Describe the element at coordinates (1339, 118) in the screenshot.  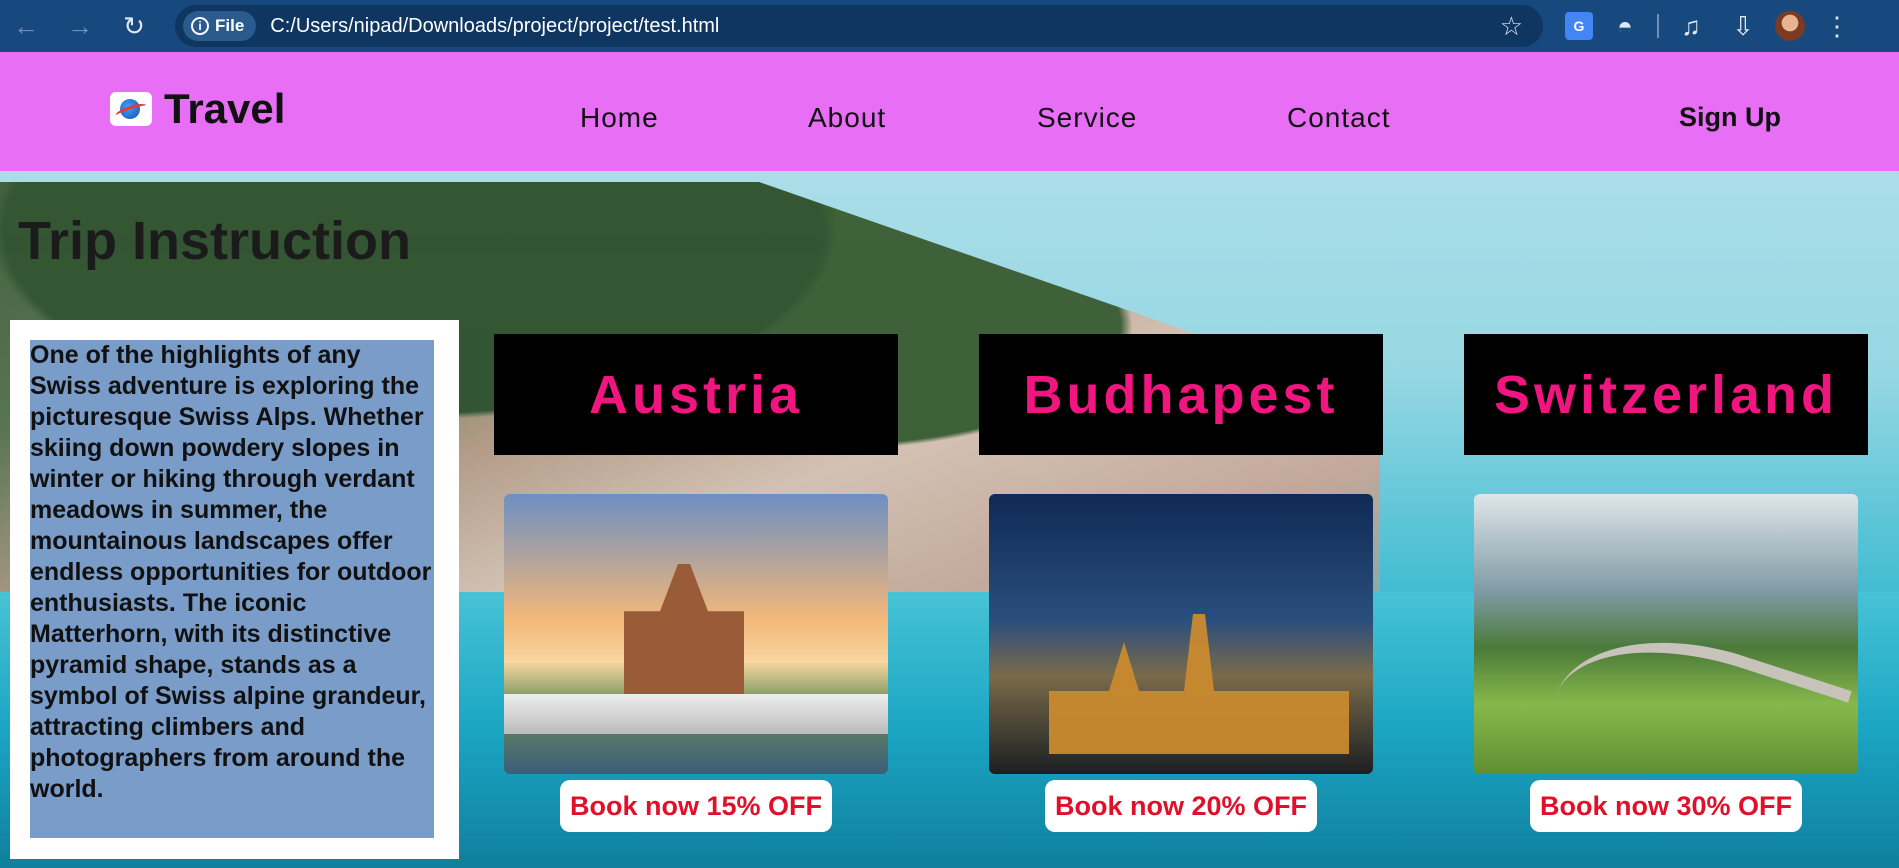
I see `nav-contact: Contact` at that location.